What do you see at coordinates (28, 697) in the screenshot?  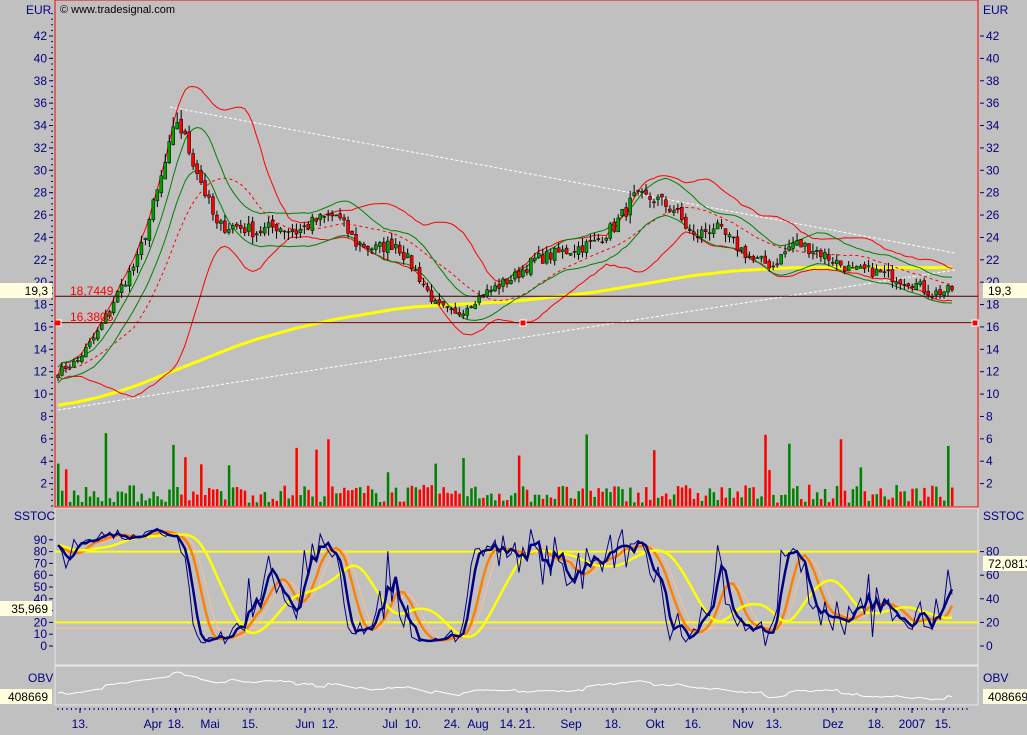 I see `obv-value-left: 408669` at bounding box center [28, 697].